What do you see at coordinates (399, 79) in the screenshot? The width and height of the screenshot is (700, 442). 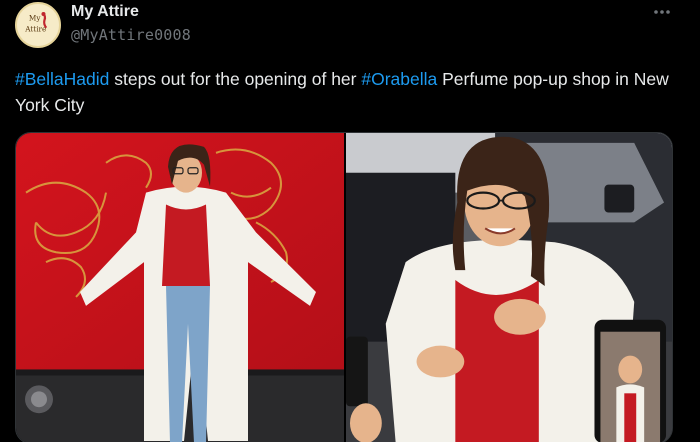 I see `hashtag-orabella: #Orabella` at bounding box center [399, 79].